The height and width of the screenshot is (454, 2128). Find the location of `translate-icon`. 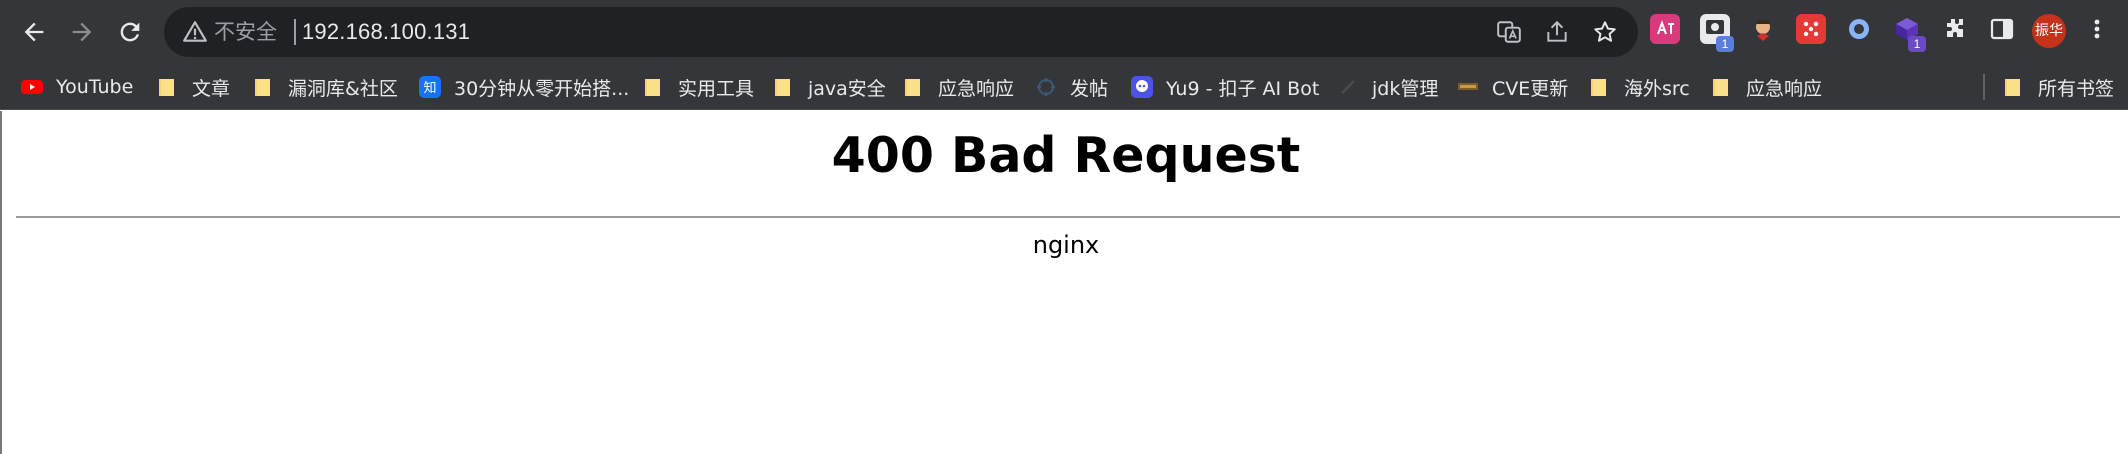

translate-icon is located at coordinates (1509, 32).